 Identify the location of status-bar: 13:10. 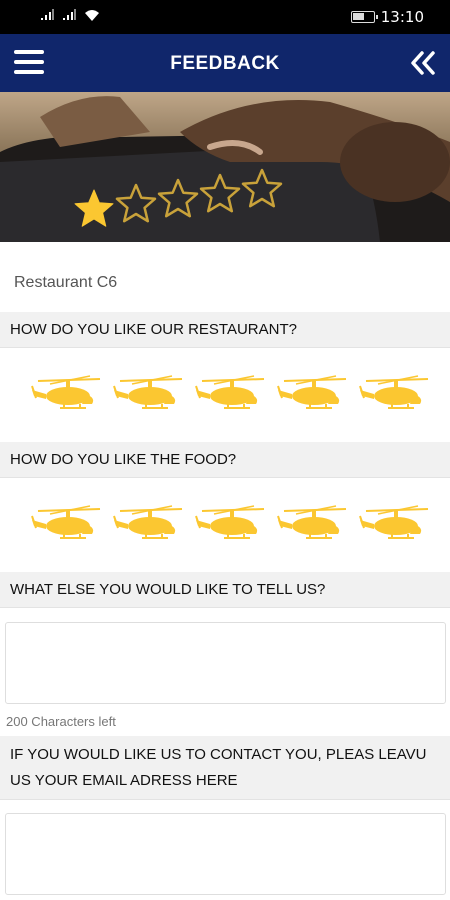
(225, 17).